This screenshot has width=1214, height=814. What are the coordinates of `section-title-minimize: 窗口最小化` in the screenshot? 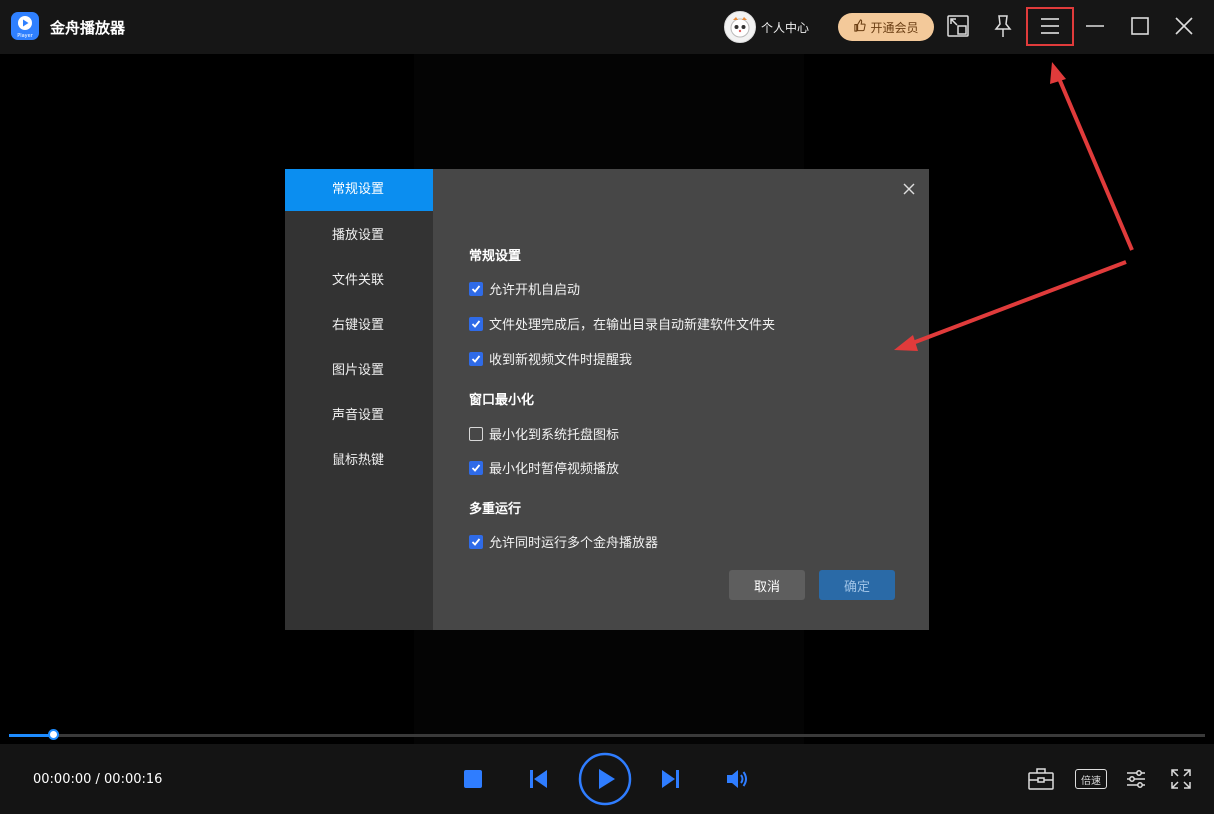 It's located at (502, 400).